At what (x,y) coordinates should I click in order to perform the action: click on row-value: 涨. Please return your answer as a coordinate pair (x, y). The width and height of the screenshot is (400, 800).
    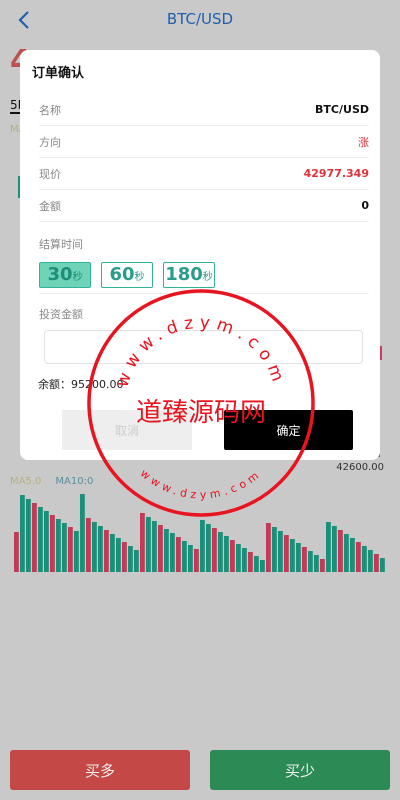
    Looking at the image, I should click on (363, 142).